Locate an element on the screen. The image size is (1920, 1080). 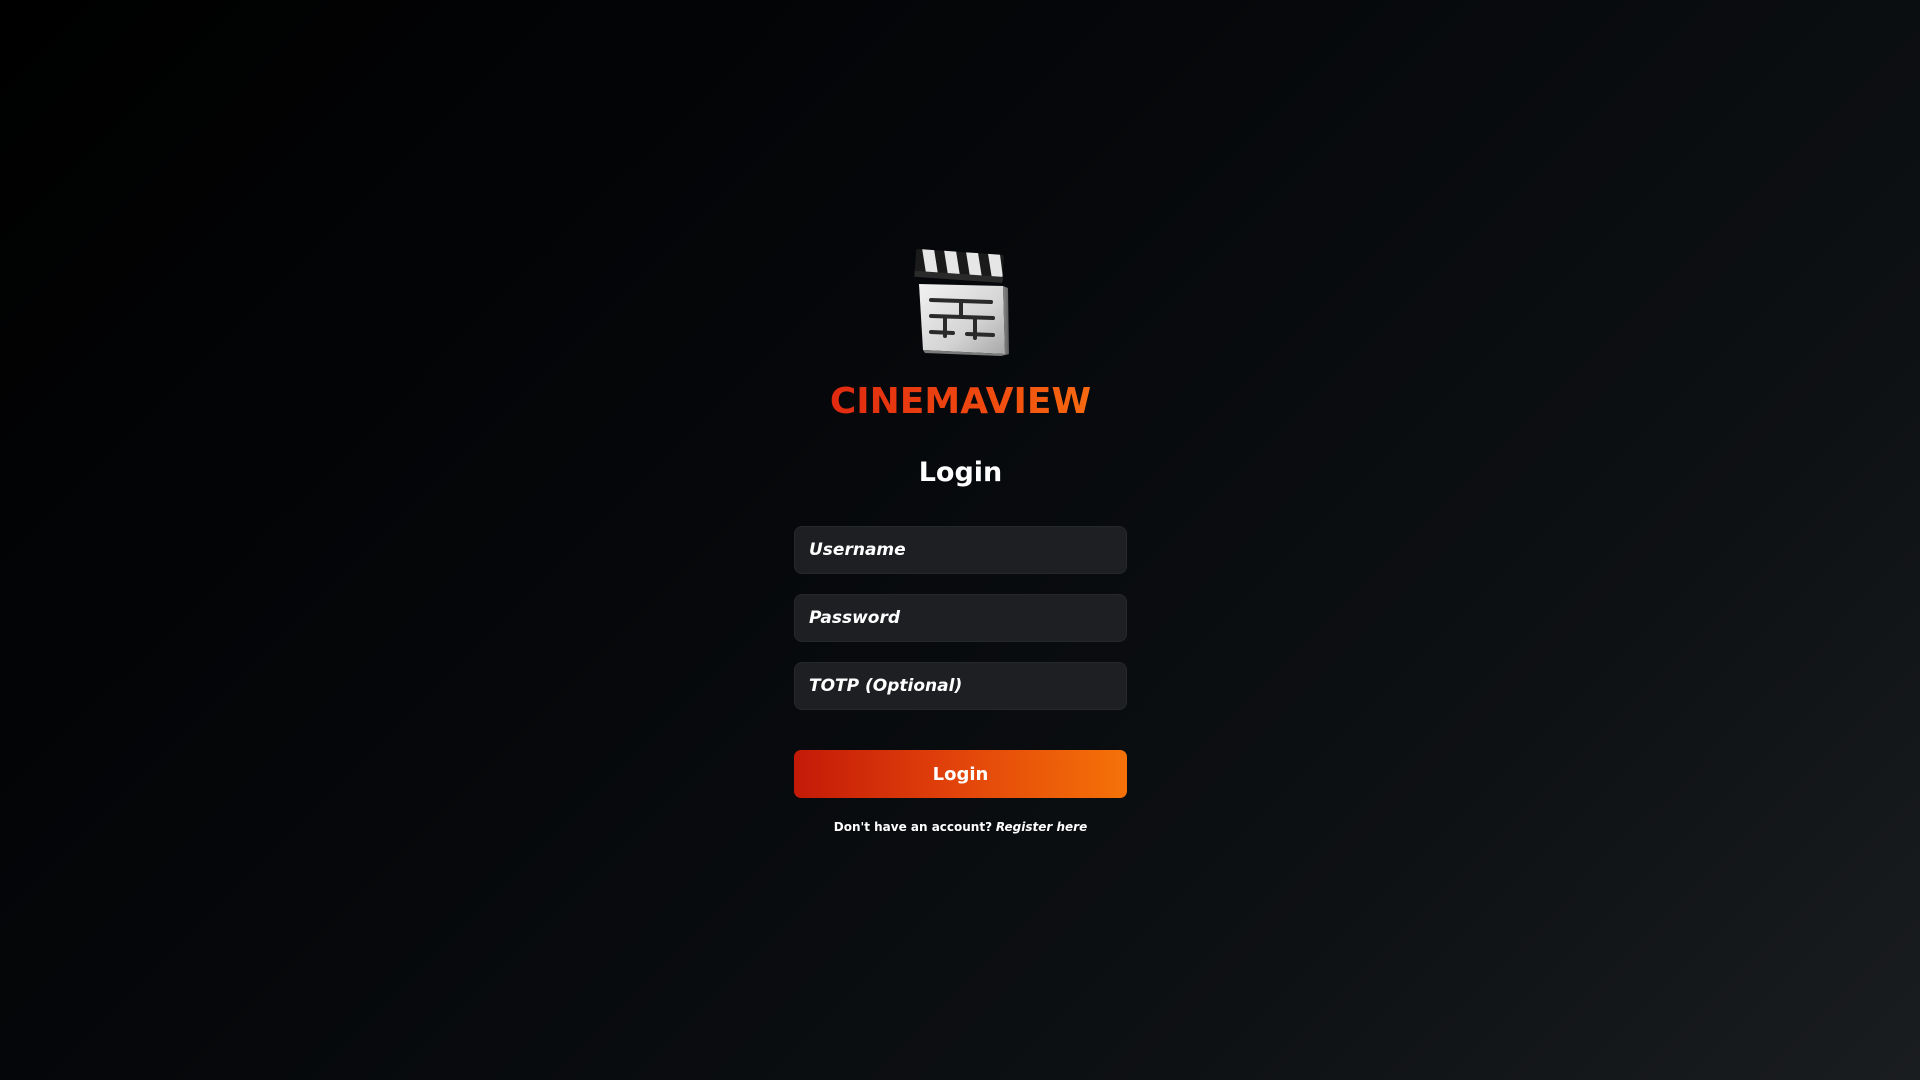
clapperboard-icon is located at coordinates (961, 302).